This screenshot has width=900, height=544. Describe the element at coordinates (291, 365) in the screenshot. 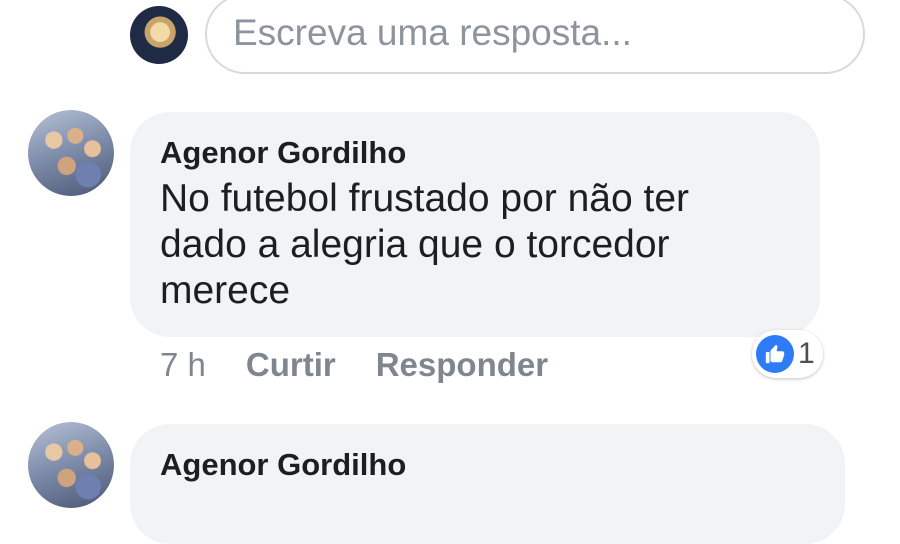

I see `like-button: Curtir` at that location.